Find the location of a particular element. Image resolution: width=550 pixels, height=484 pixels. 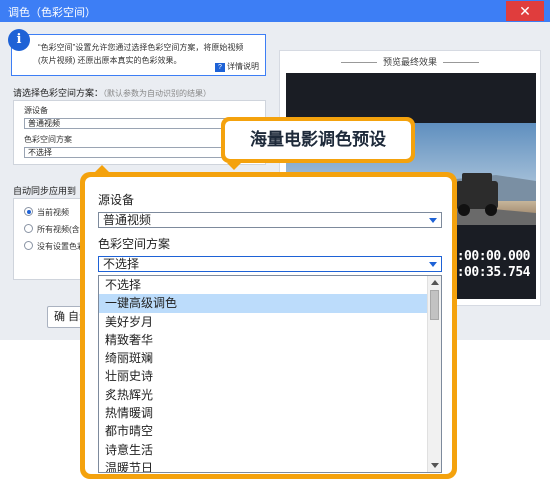

close-icon: ✕ is located at coordinates (525, 11).